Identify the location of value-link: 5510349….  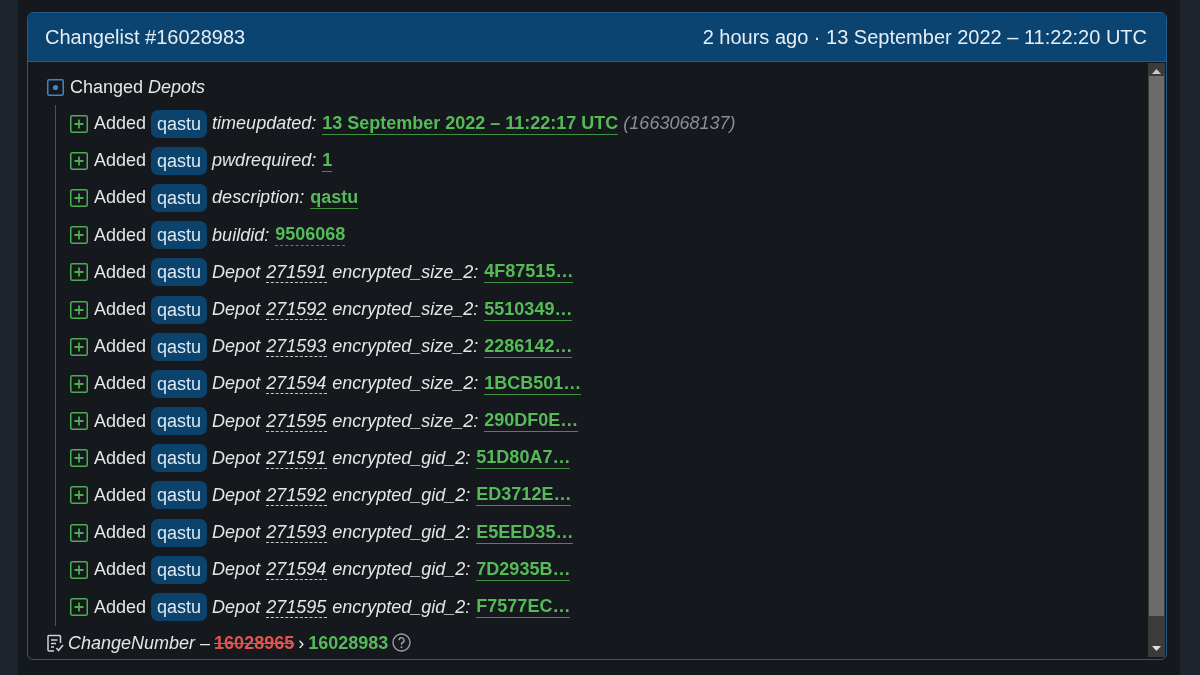
(528, 309).